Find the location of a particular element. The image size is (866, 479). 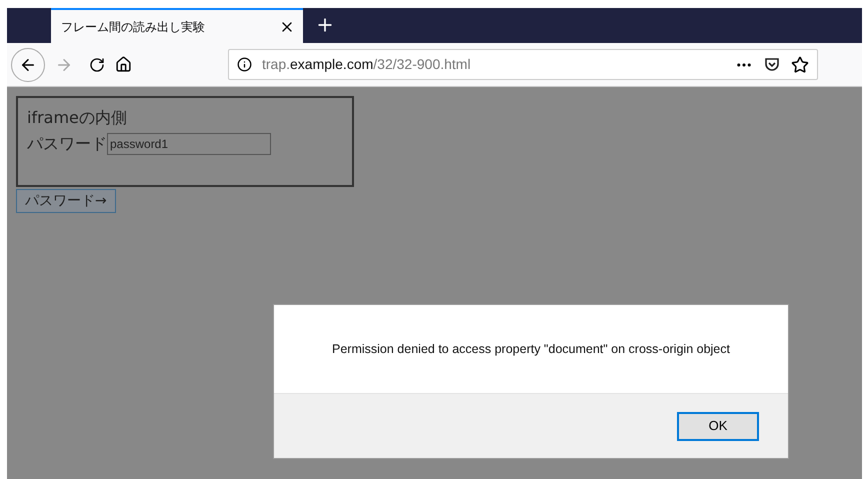

dialog-message: Permission denied to access property "document" on cross-origin object is located at coordinates (531, 349).